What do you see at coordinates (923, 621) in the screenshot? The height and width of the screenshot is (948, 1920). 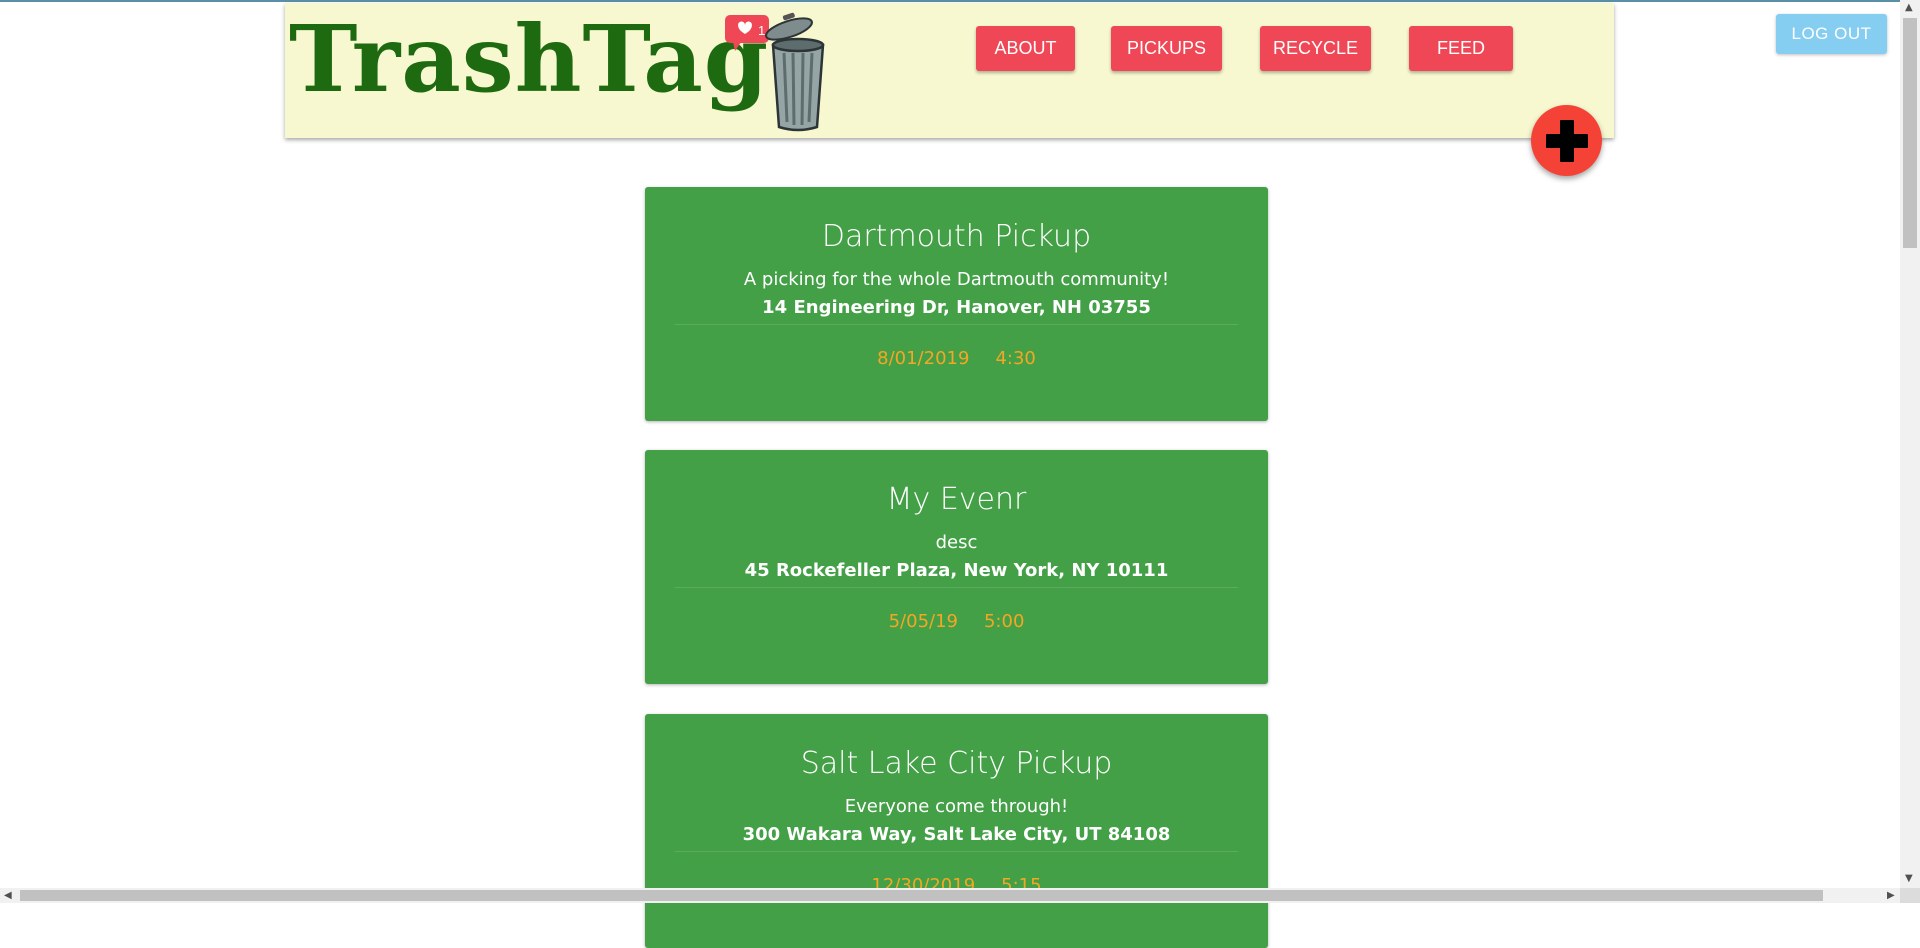 I see `event-date: 5/05/19` at bounding box center [923, 621].